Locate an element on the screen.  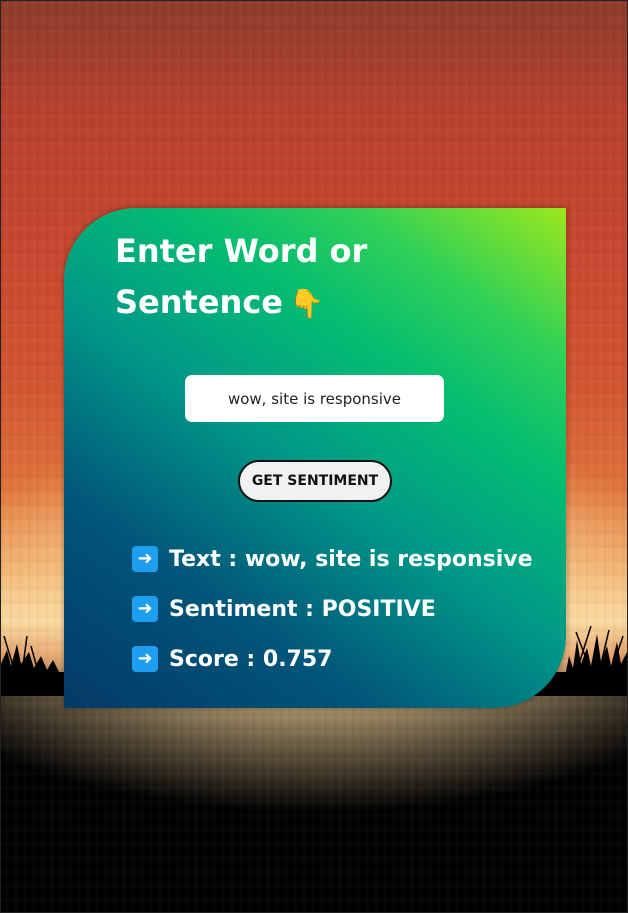
result-text-row: ➜ Text : wow, site is responsive is located at coordinates (332, 559).